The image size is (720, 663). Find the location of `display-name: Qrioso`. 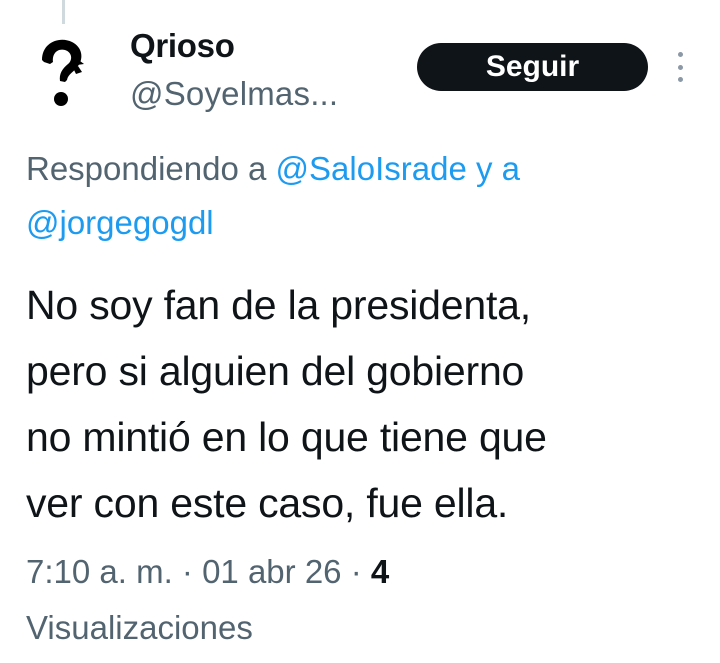

display-name: Qrioso is located at coordinates (234, 46).